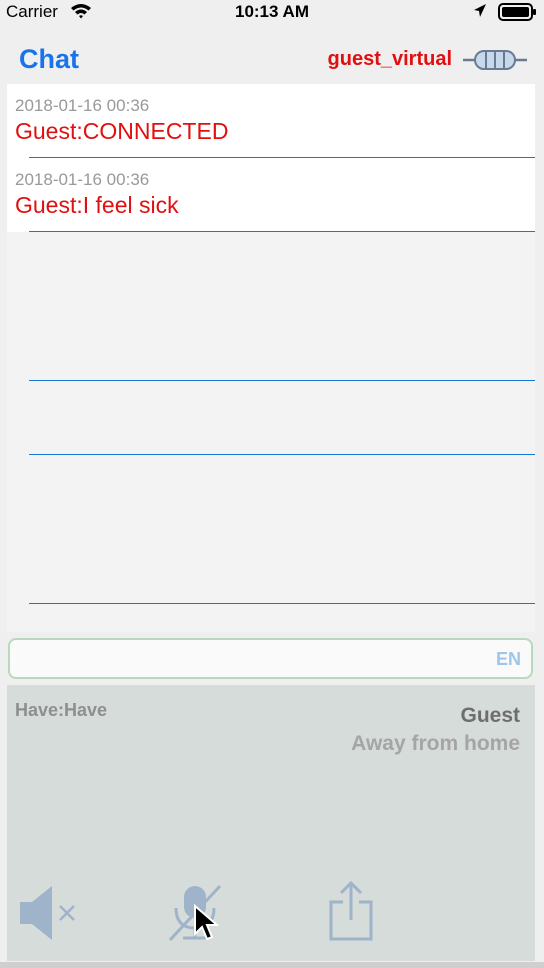 This screenshot has height=968, width=544. Describe the element at coordinates (270, 658) in the screenshot. I see `message-input: EN` at that location.